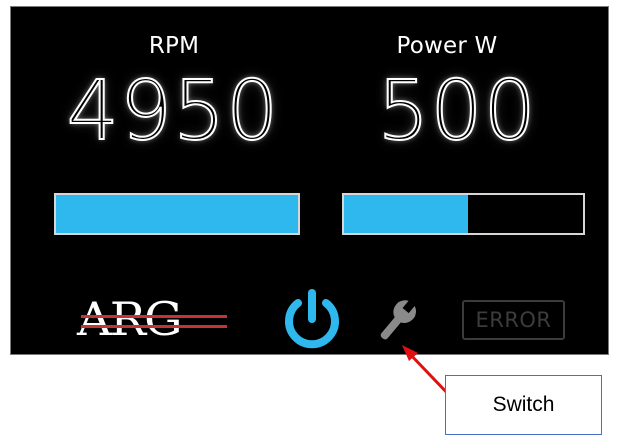 Image resolution: width=617 pixels, height=441 pixels. Describe the element at coordinates (406, 214) in the screenshot. I see `power-level-fill` at that location.